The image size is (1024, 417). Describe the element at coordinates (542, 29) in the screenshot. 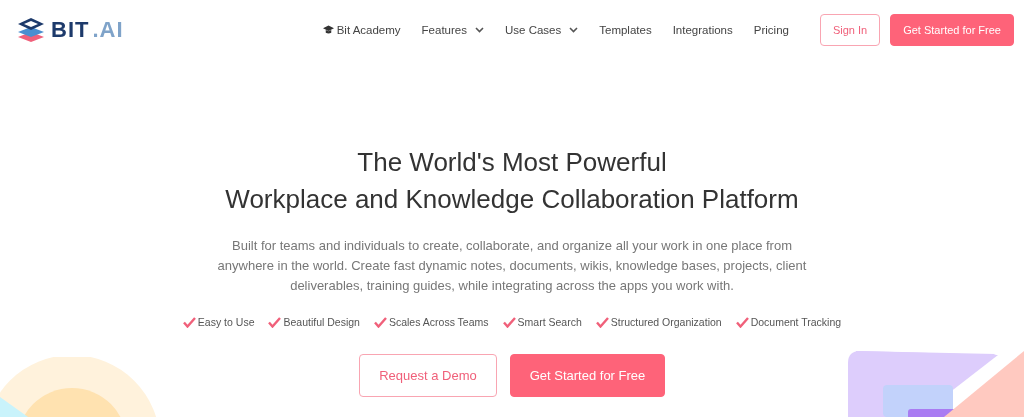

I see `nav-link: Use Cases` at that location.